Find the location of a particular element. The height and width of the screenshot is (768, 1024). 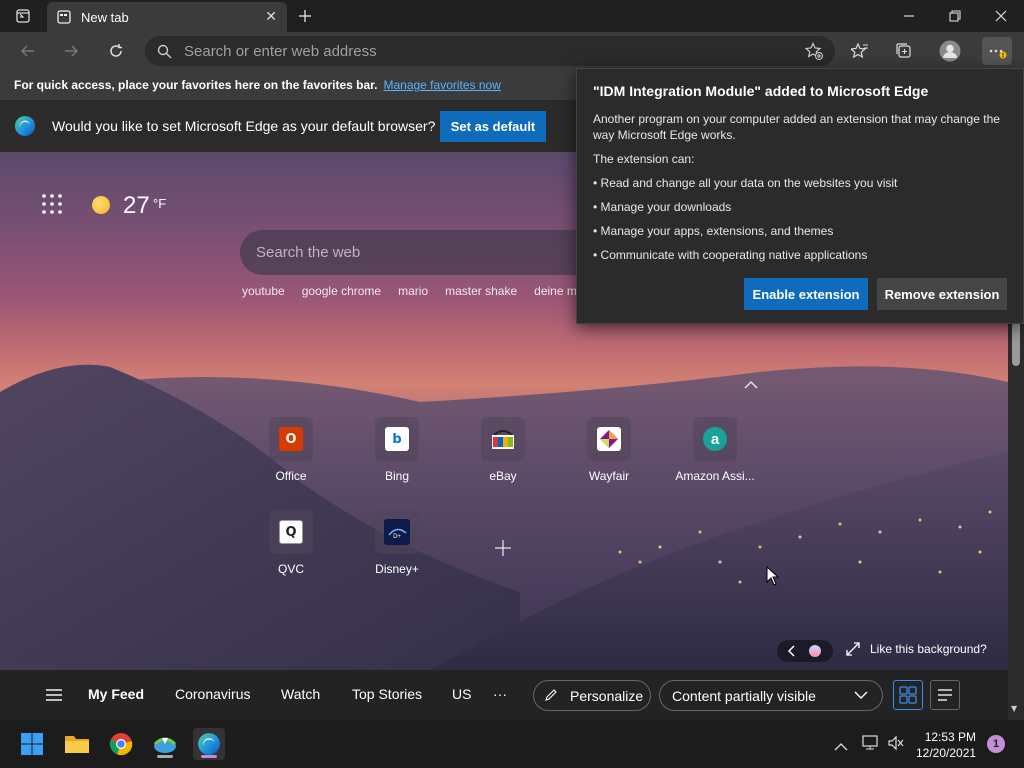

like-background-label: Like this background? is located at coordinates (928, 649).